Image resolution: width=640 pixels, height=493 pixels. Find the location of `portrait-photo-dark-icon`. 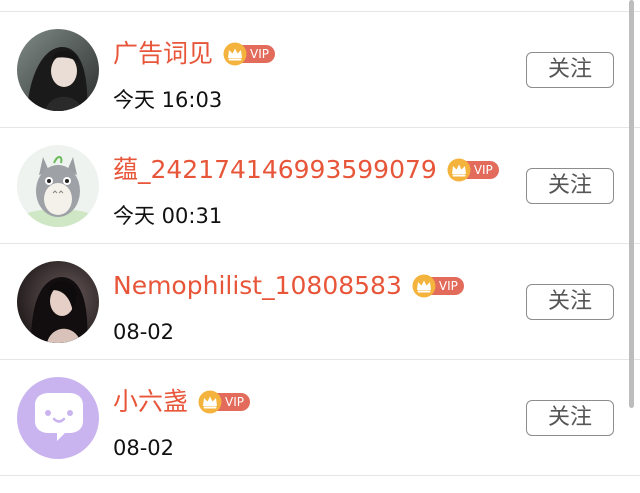

portrait-photo-dark-icon is located at coordinates (58, 70).